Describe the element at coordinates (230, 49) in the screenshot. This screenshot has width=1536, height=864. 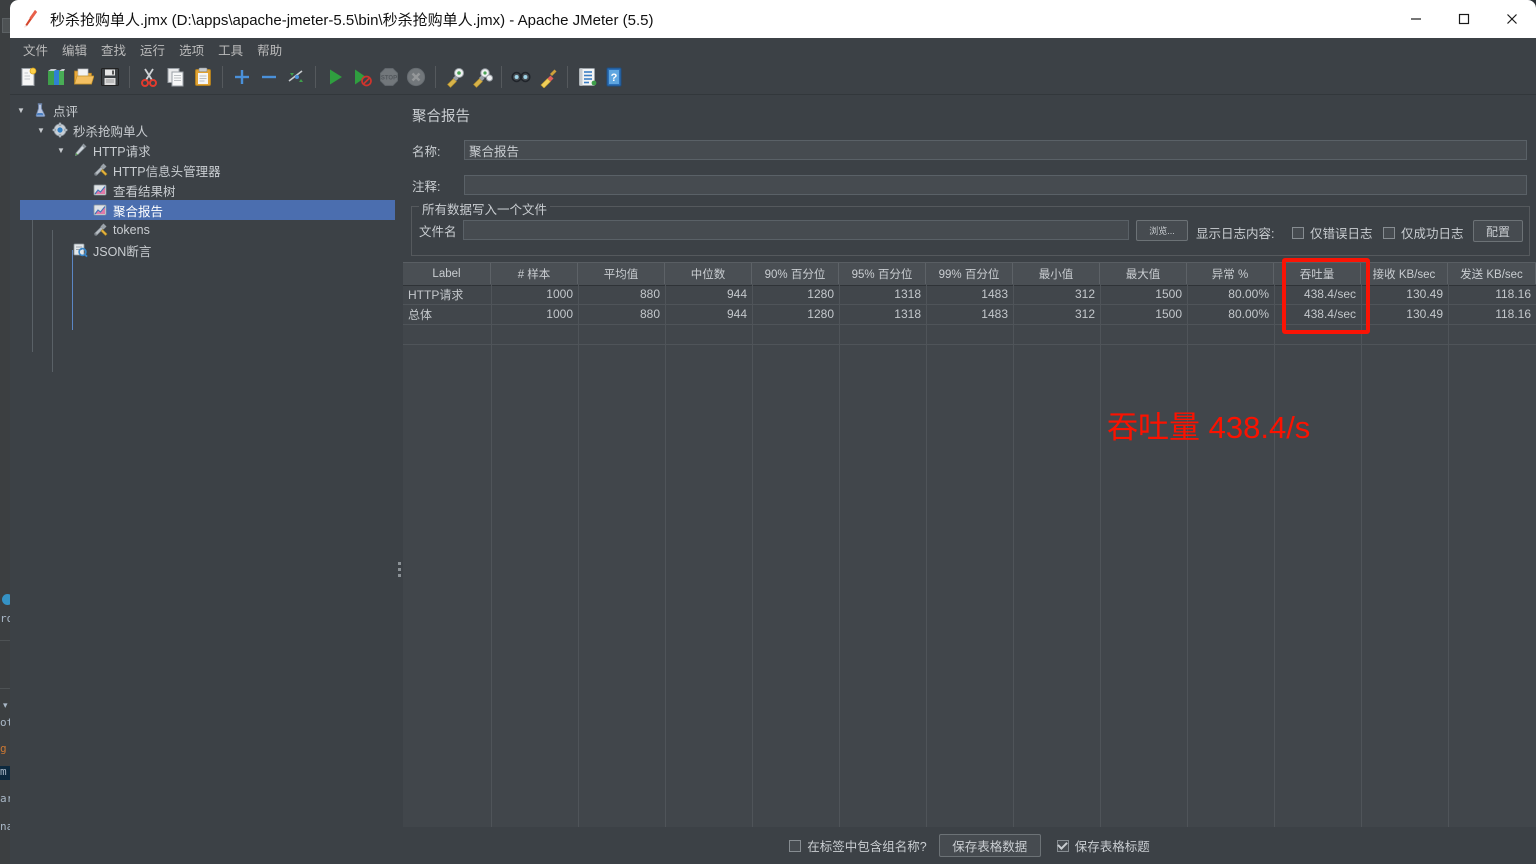
I see `menu-tools: 工具` at that location.